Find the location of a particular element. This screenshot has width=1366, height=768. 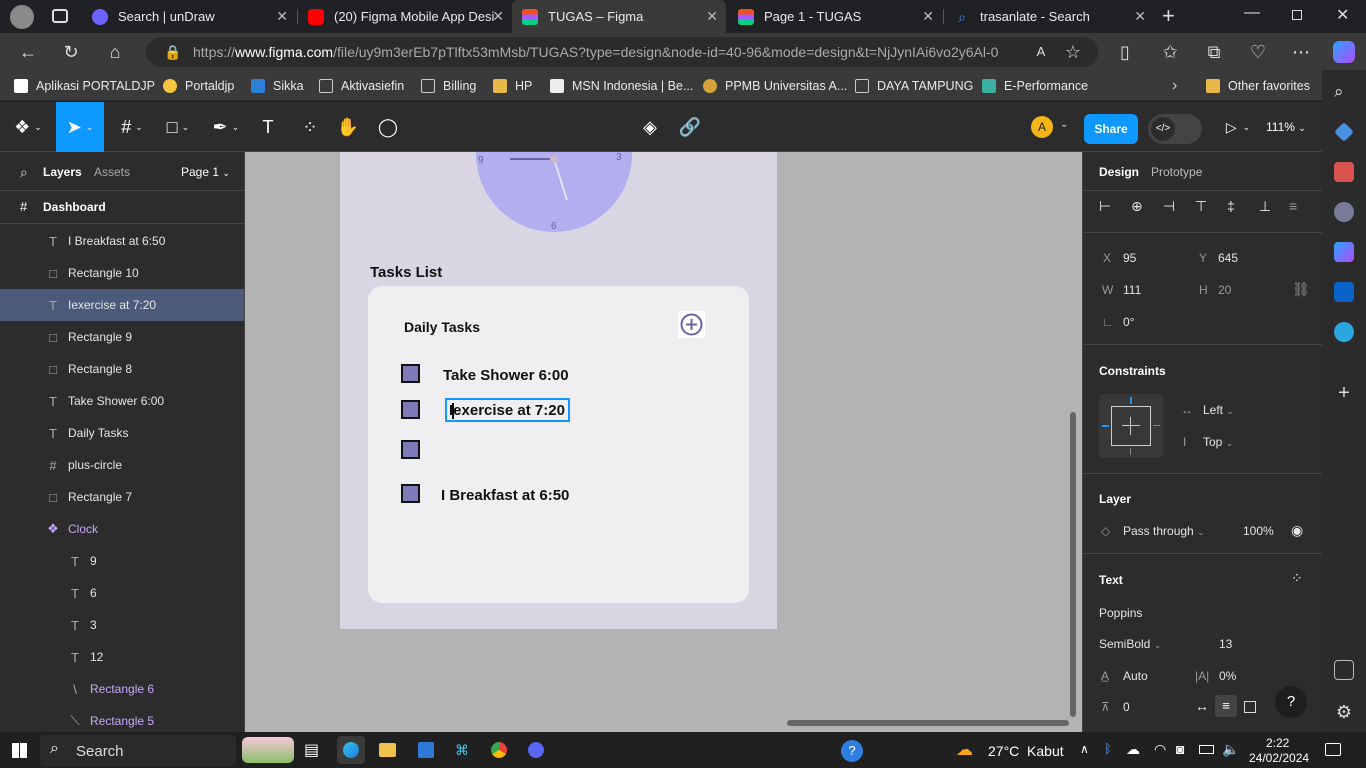

align-h-center-icon: ⊕ is located at coordinates (1137, 206).